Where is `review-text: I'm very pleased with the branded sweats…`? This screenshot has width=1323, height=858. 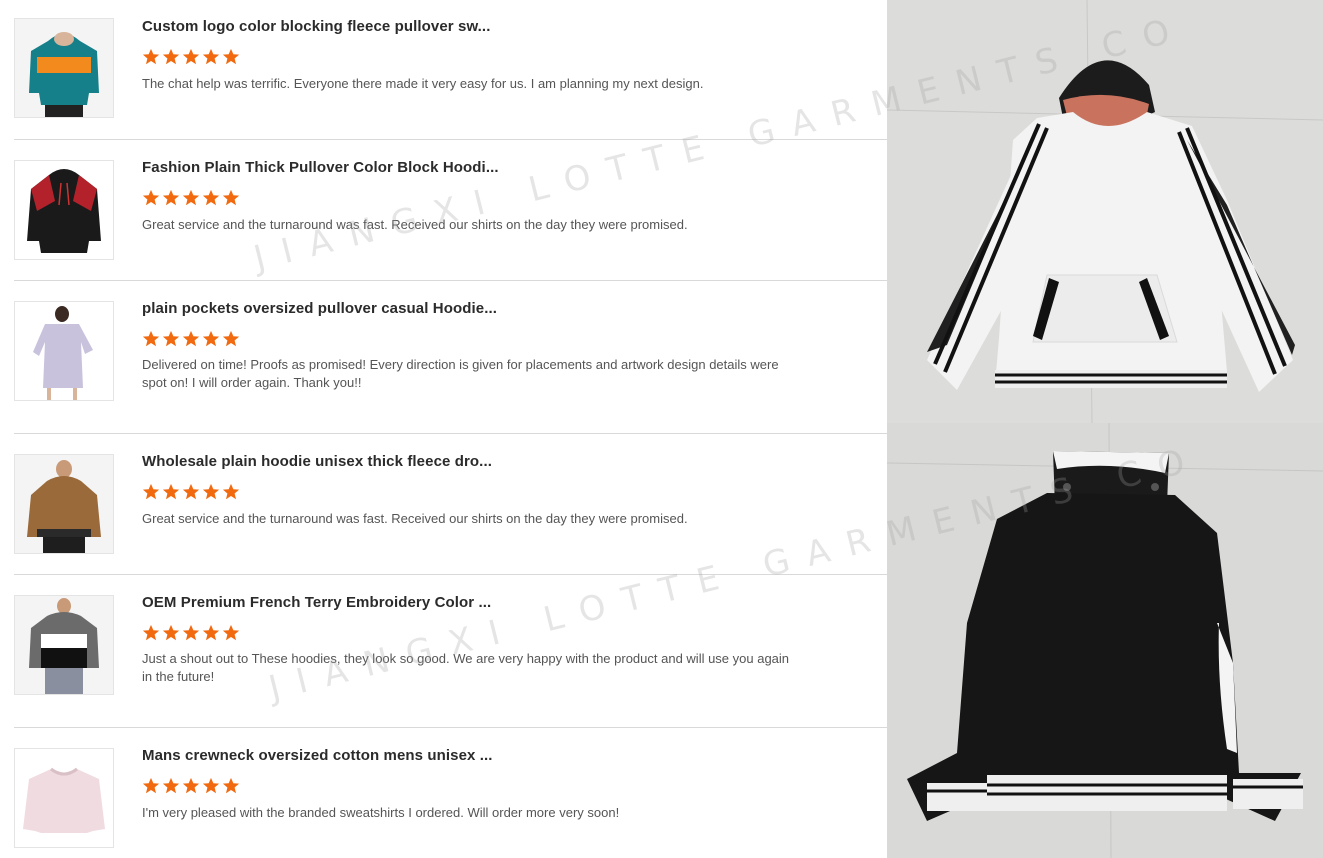
review-text: I'm very pleased with the branded sweats… is located at coordinates (381, 812).